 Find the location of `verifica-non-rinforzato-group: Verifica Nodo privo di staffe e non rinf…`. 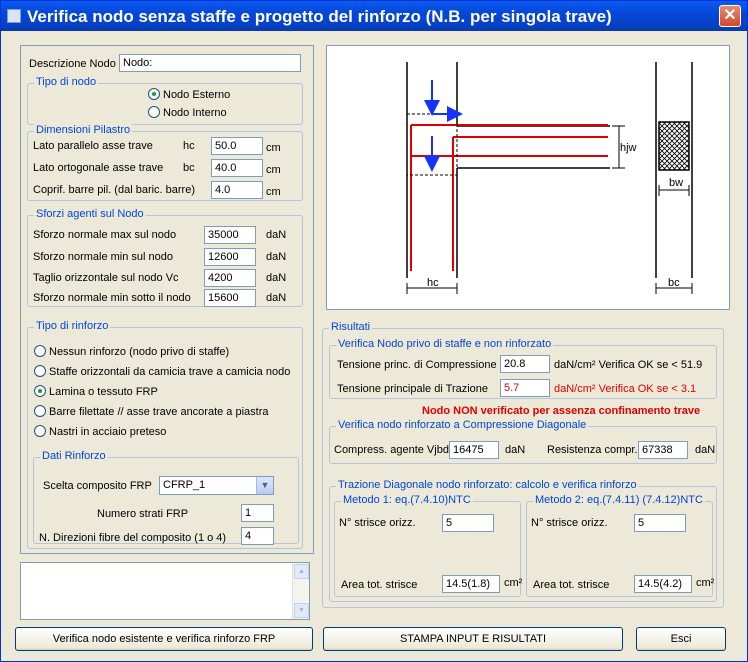

verifica-non-rinforzato-group: Verifica Nodo privo di staffe e non rinf… is located at coordinates (523, 368).